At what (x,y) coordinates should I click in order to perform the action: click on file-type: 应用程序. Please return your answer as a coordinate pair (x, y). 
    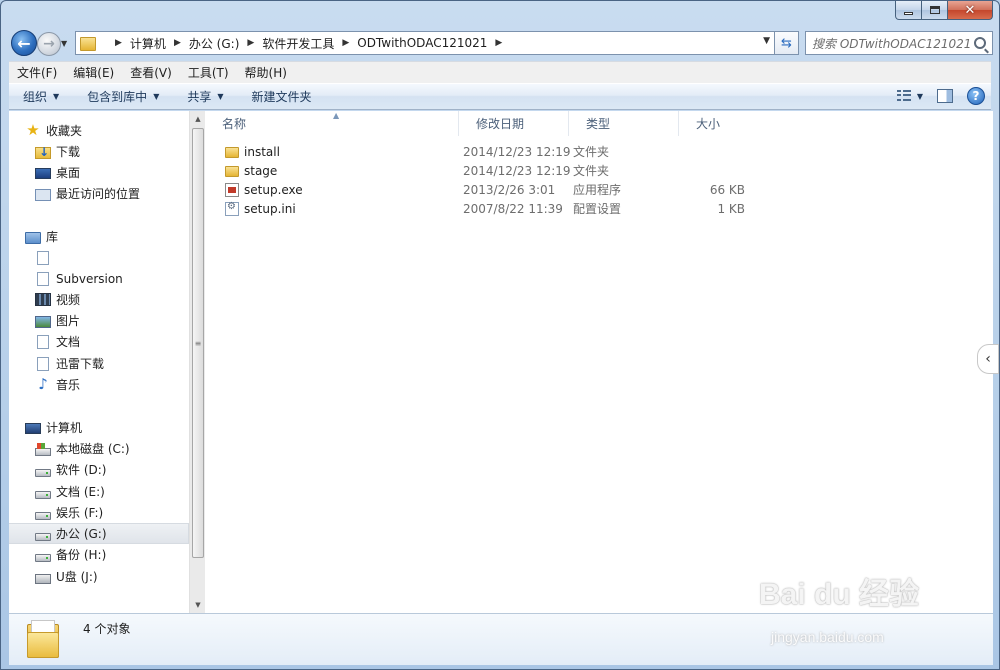
    Looking at the image, I should click on (597, 190).